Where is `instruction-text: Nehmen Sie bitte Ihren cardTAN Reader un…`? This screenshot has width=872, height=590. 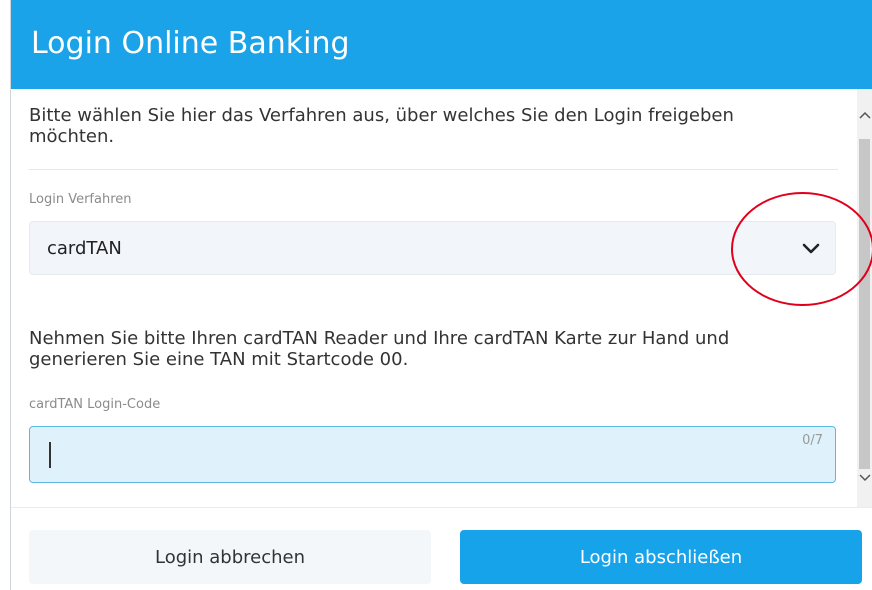
instruction-text: Nehmen Sie bitte Ihren cardTAN Reader un… is located at coordinates (379, 349).